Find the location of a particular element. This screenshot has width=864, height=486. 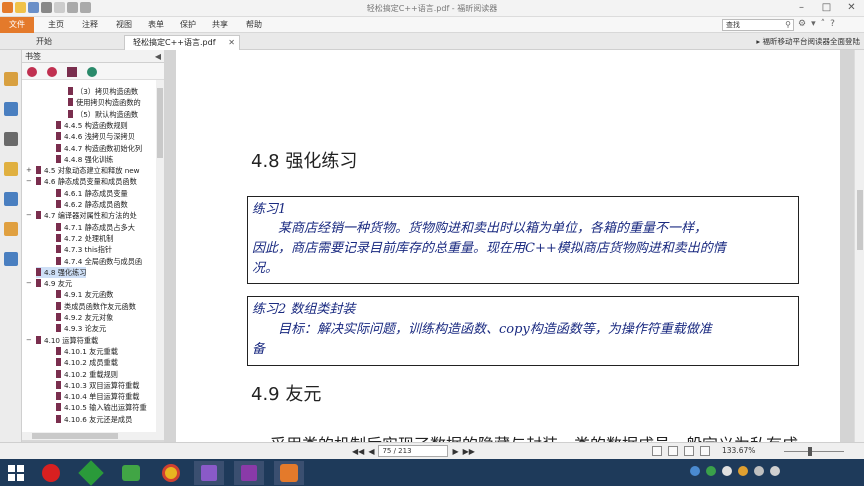

bookmark-panel-icon is located at coordinates (11, 79).